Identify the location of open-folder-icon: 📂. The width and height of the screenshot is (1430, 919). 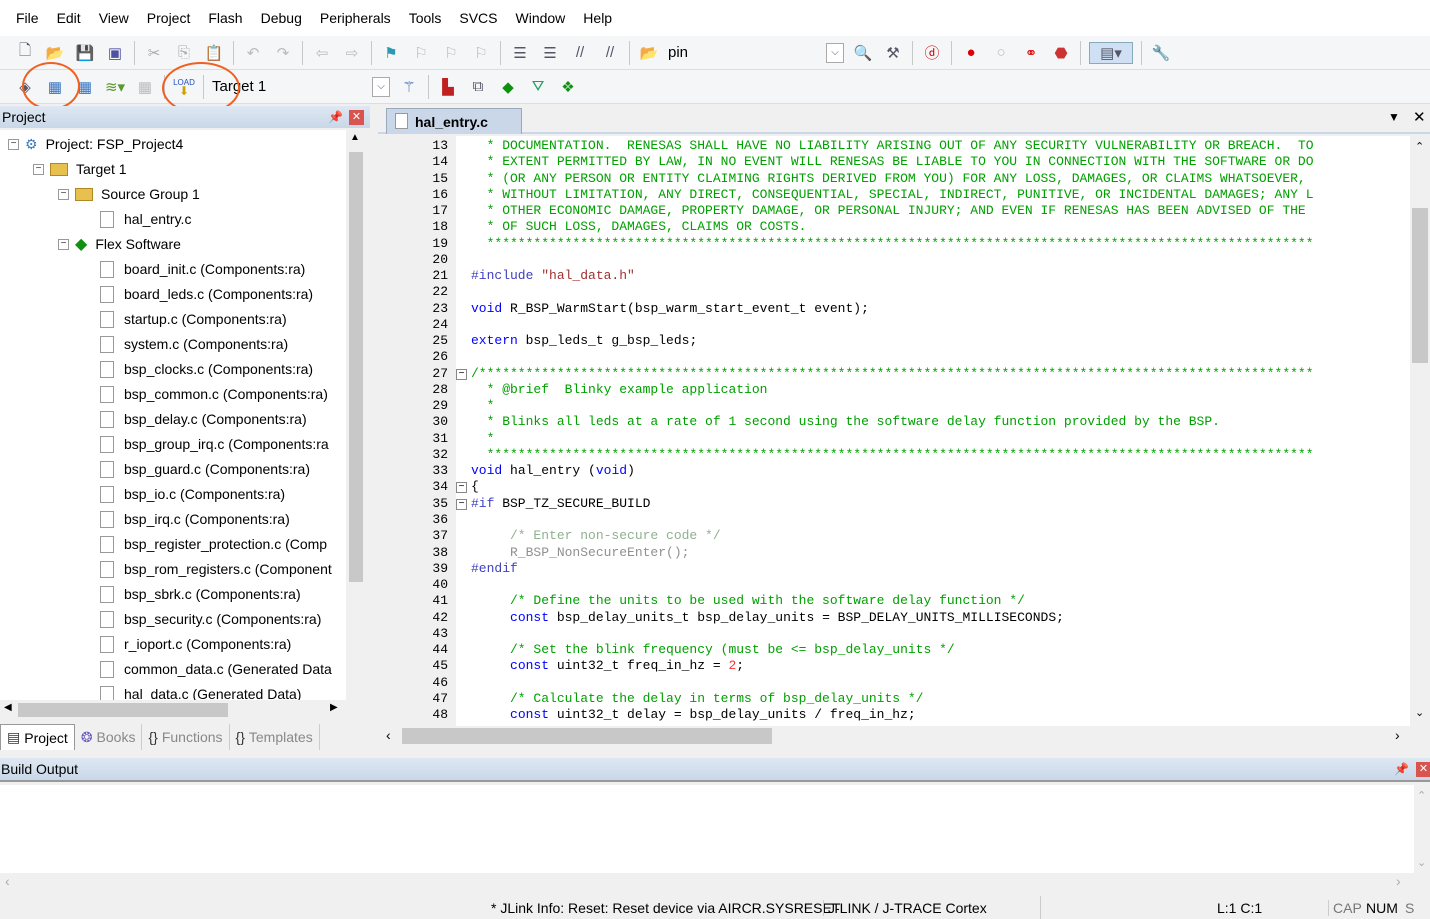
(55, 53).